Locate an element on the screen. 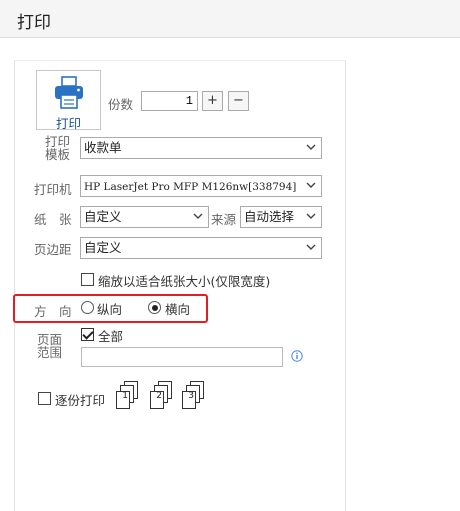  window-title: 打印 is located at coordinates (34, 23).